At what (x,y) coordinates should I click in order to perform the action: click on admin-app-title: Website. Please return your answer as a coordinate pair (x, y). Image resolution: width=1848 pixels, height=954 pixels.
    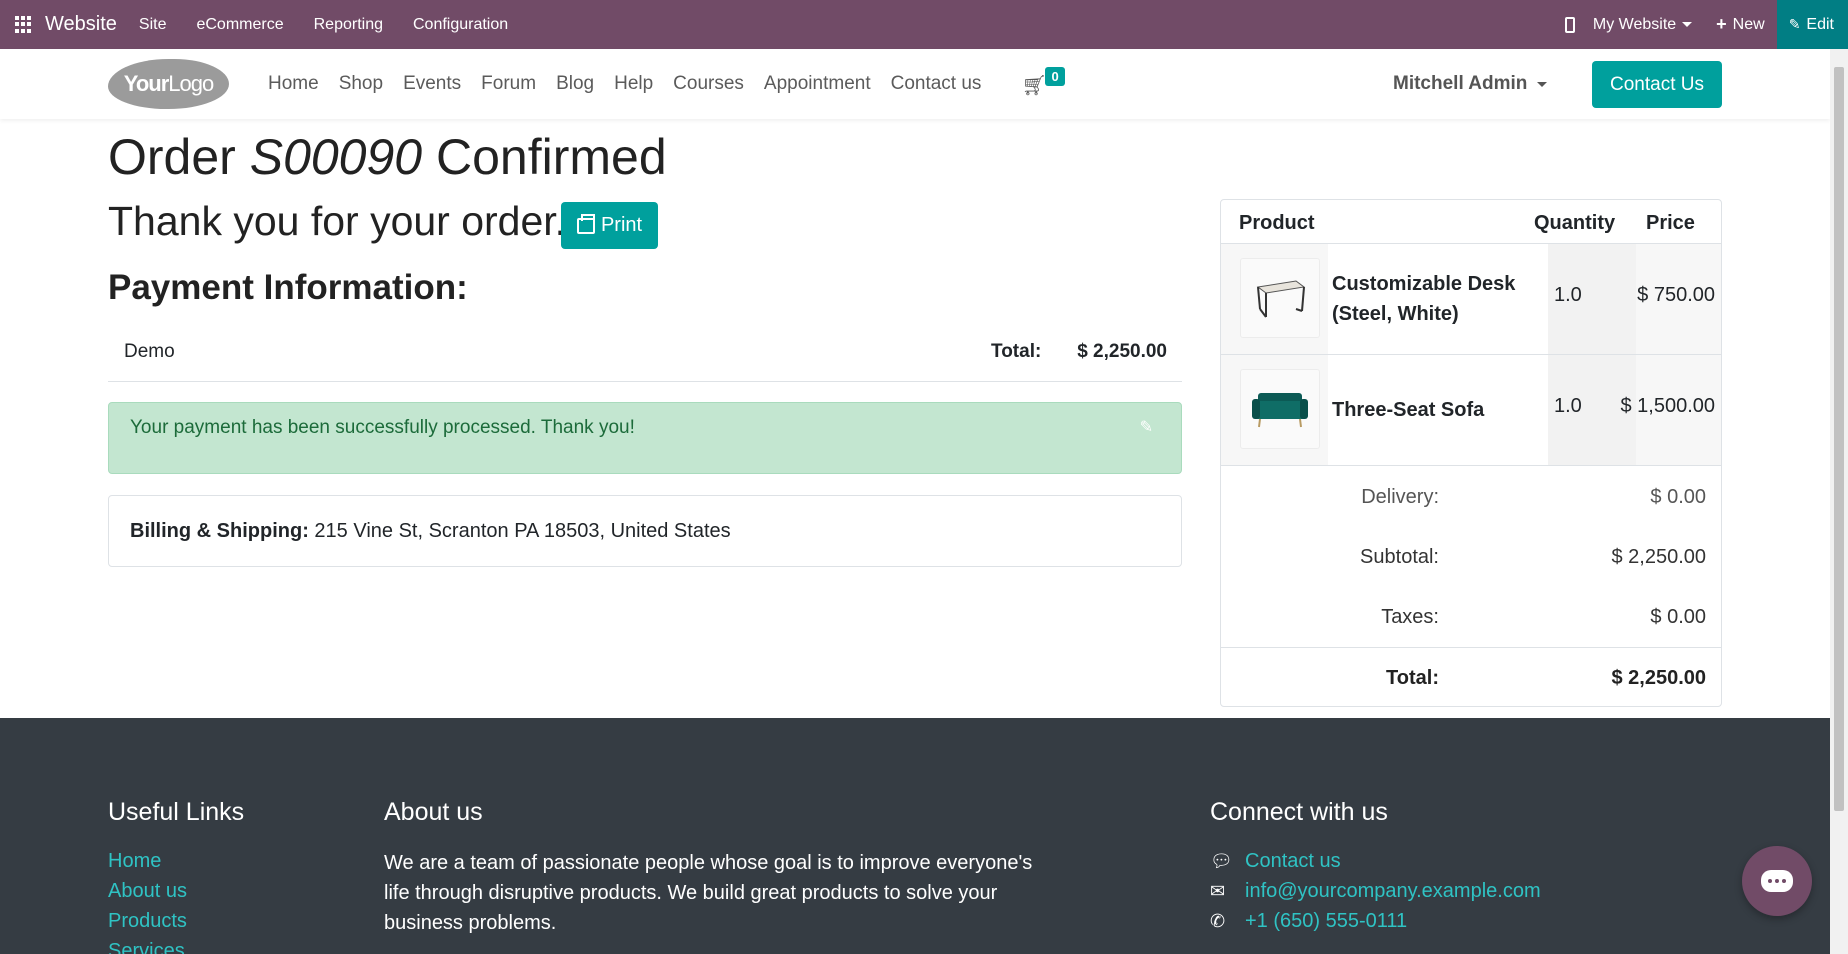
    Looking at the image, I should click on (81, 24).